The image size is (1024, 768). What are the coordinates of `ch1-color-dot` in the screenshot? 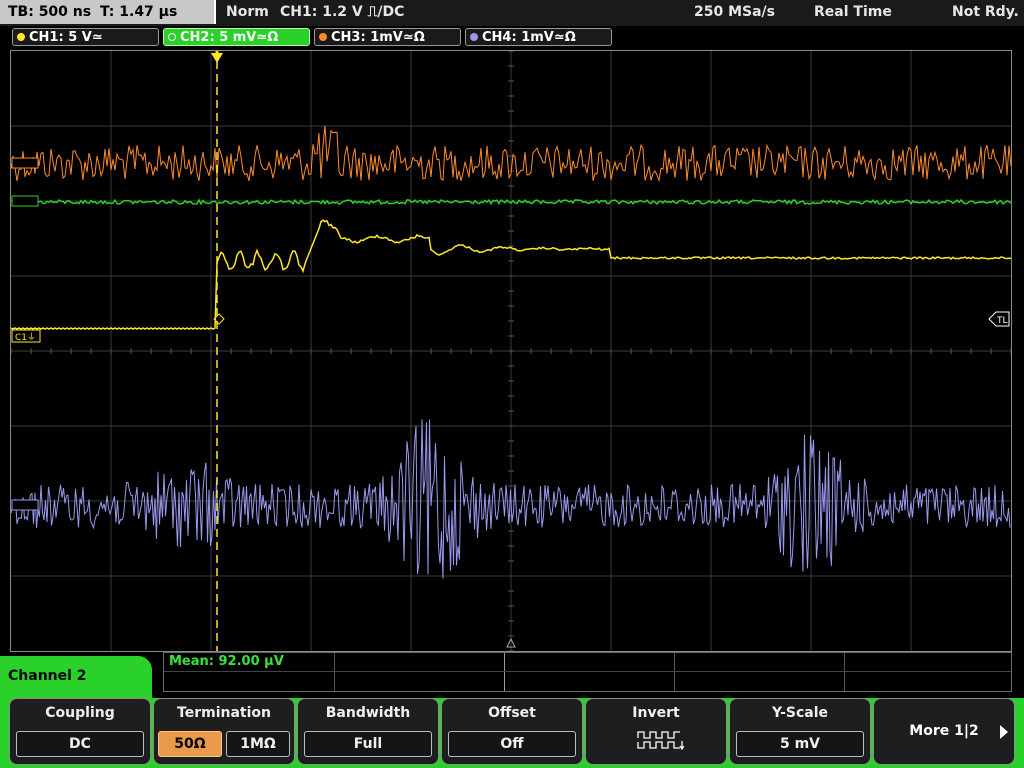 It's located at (21, 37).